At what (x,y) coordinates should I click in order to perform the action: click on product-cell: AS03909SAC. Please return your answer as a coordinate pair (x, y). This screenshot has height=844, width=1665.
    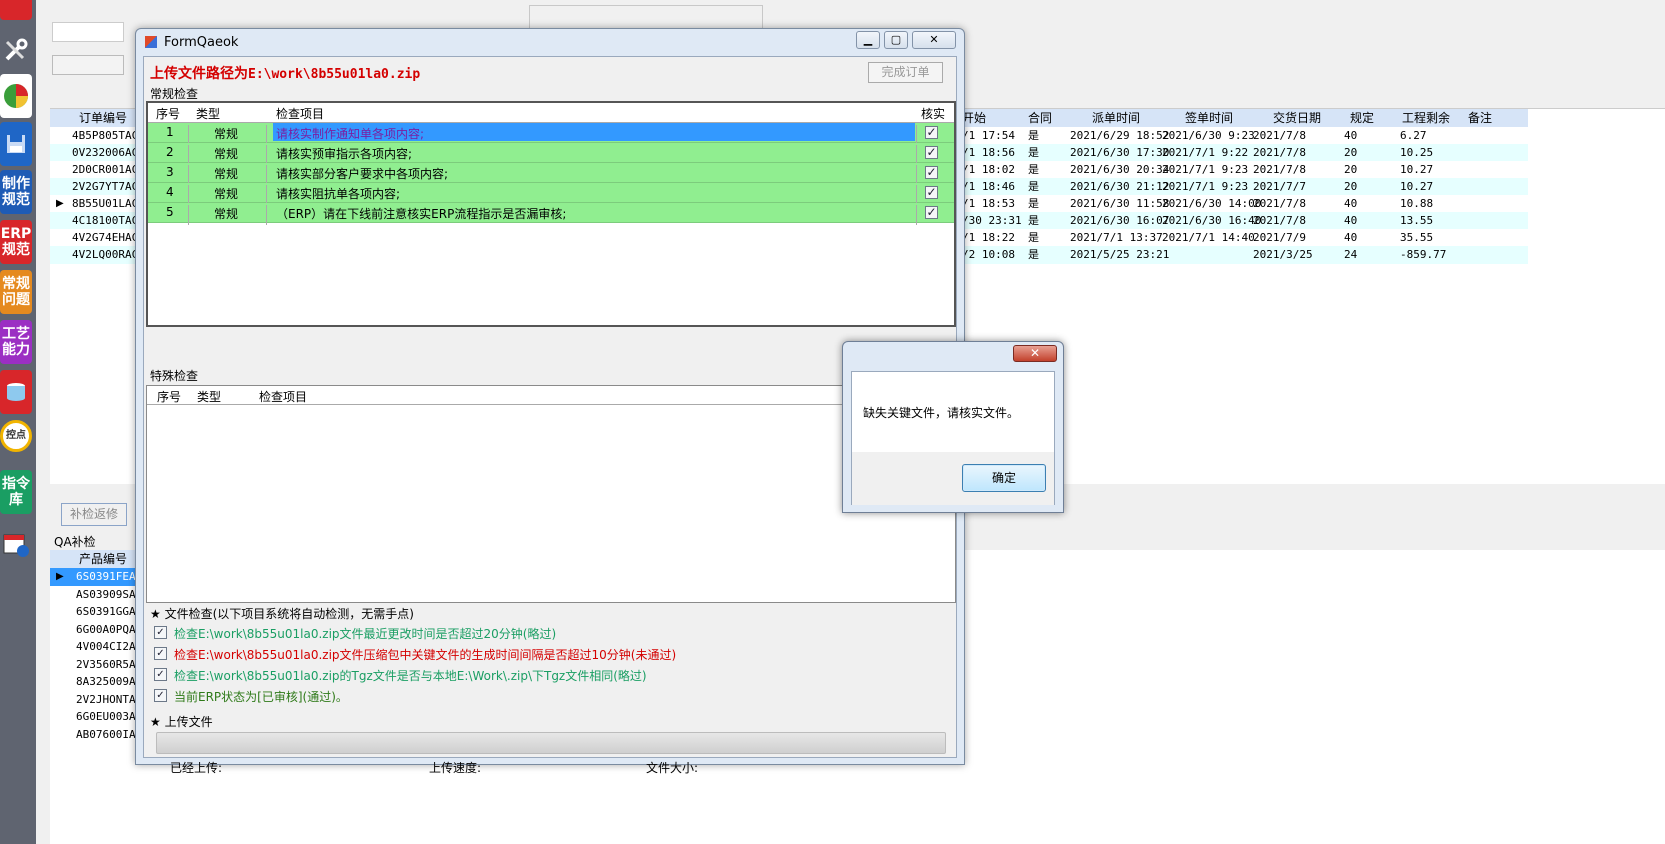
    Looking at the image, I should click on (109, 594).